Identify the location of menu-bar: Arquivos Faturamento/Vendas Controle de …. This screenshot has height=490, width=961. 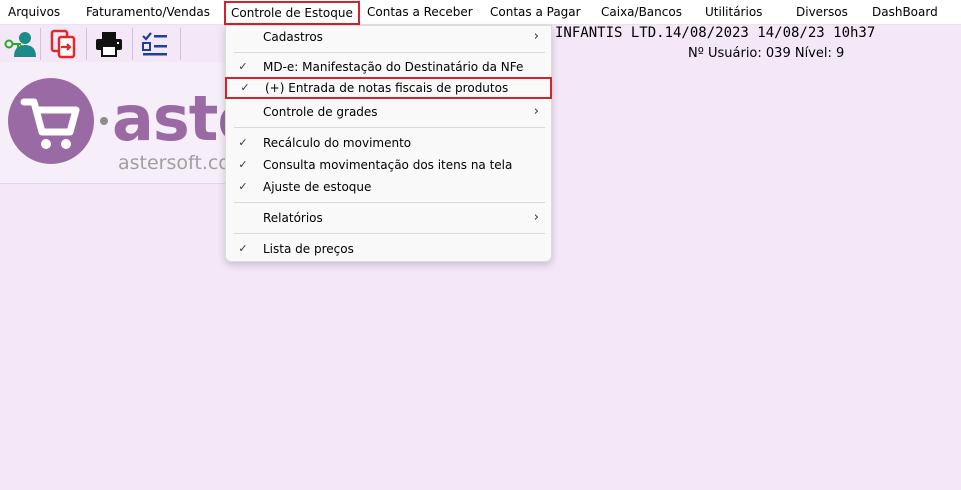
(480, 12).